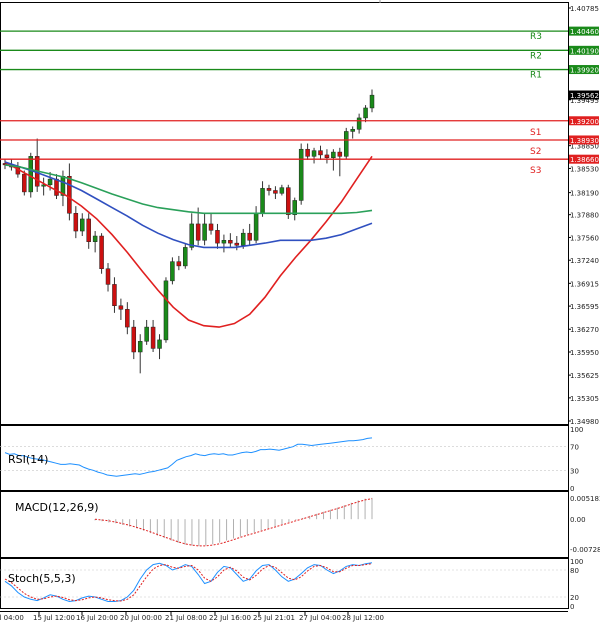 The height and width of the screenshot is (626, 600). What do you see at coordinates (584, 284) in the screenshot?
I see `price-tick-label: 1.36915` at bounding box center [584, 284].